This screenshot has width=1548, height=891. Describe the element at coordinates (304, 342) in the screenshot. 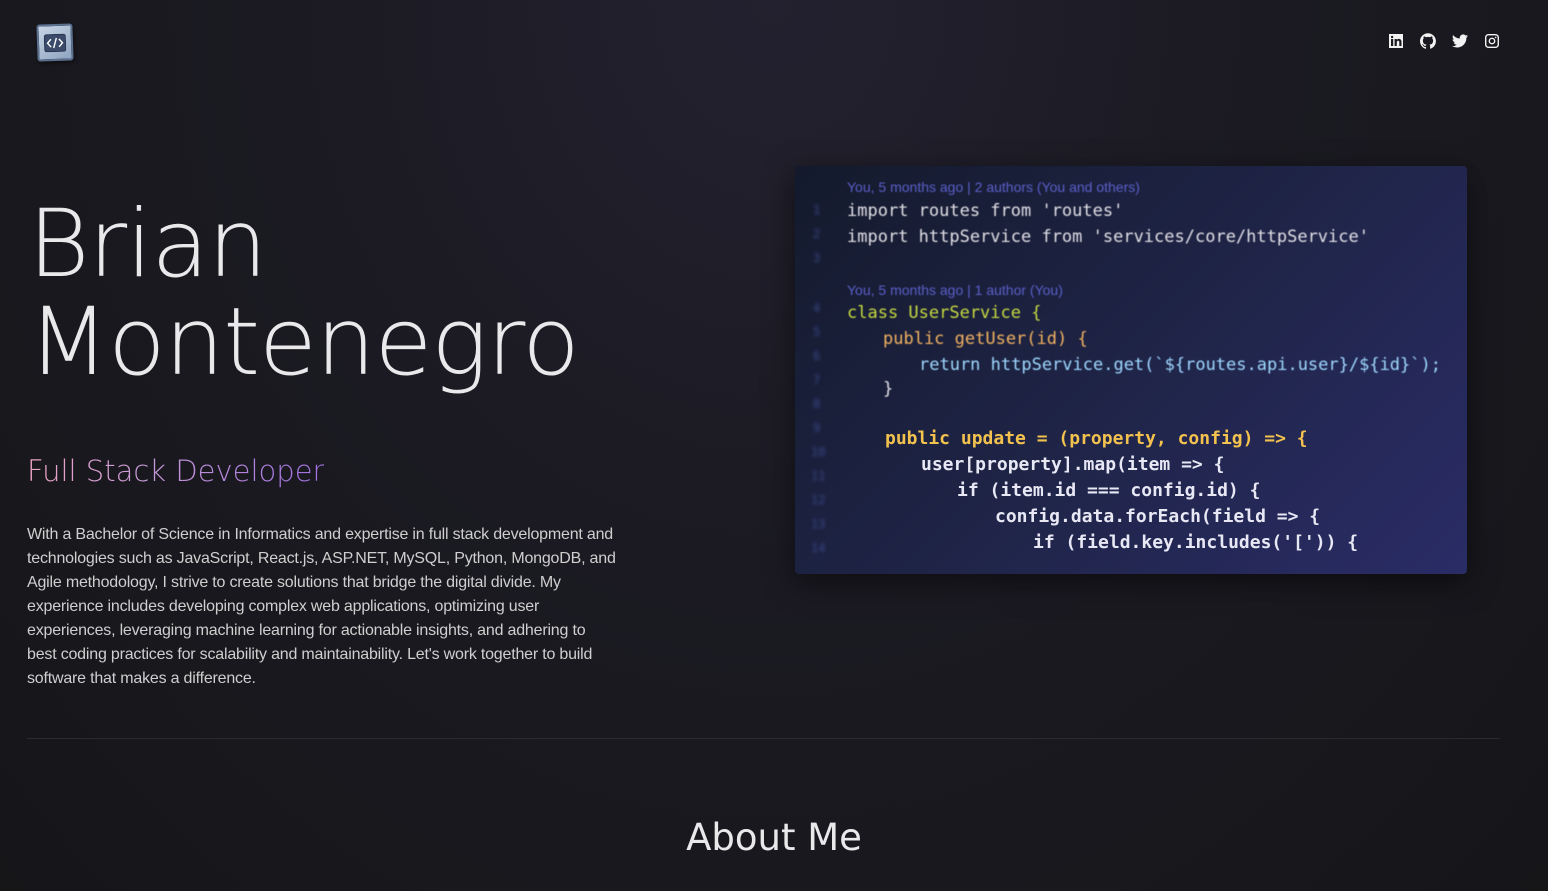

I see `last-name: Montenegro` at that location.